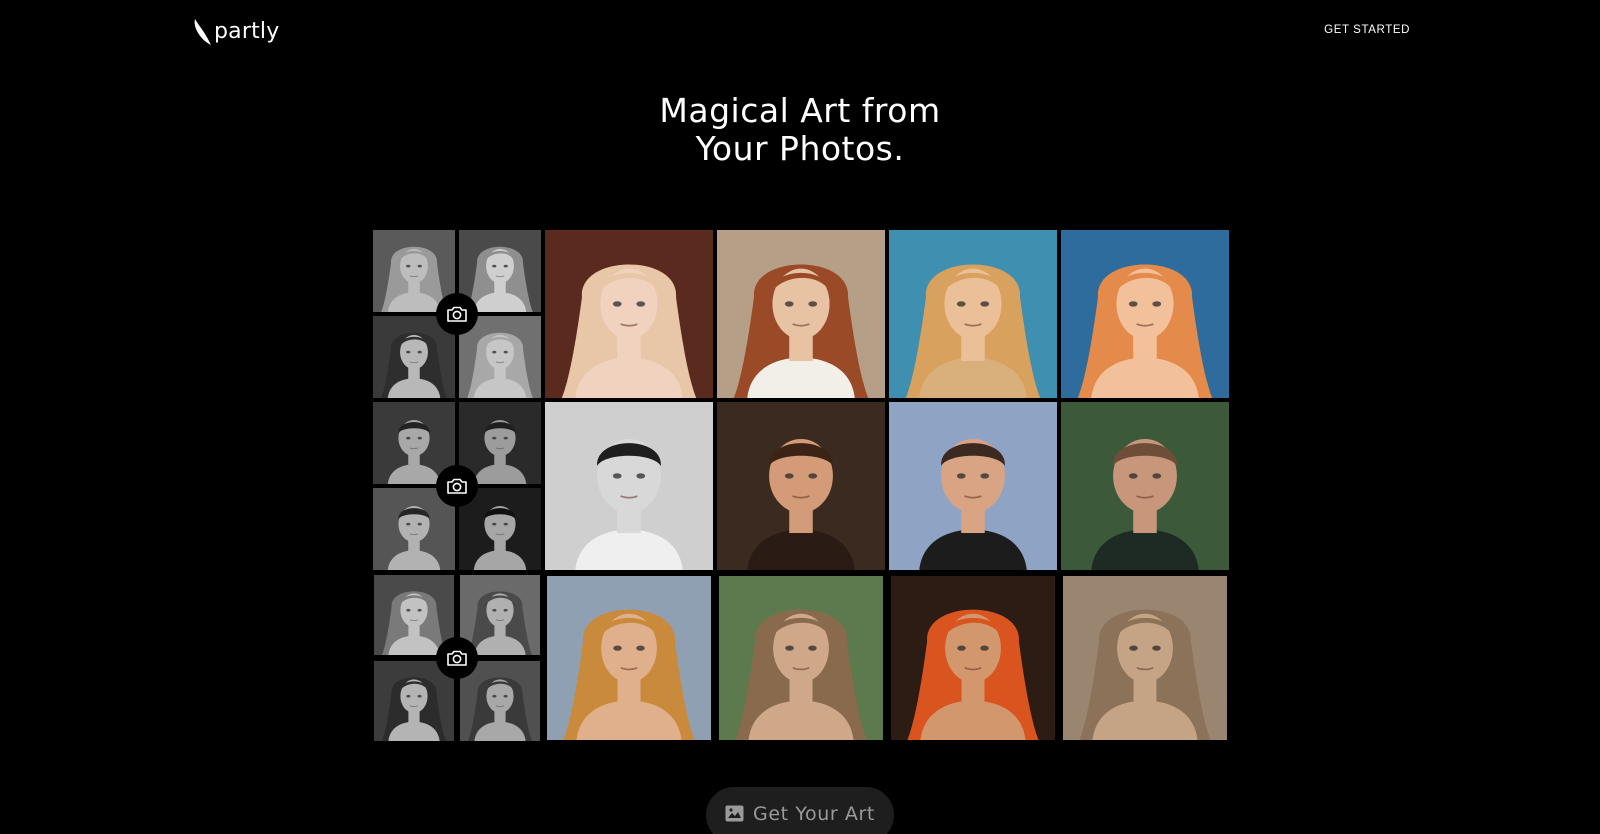 The height and width of the screenshot is (834, 1600). I want to click on leaf-logo-icon, so click(202, 32).